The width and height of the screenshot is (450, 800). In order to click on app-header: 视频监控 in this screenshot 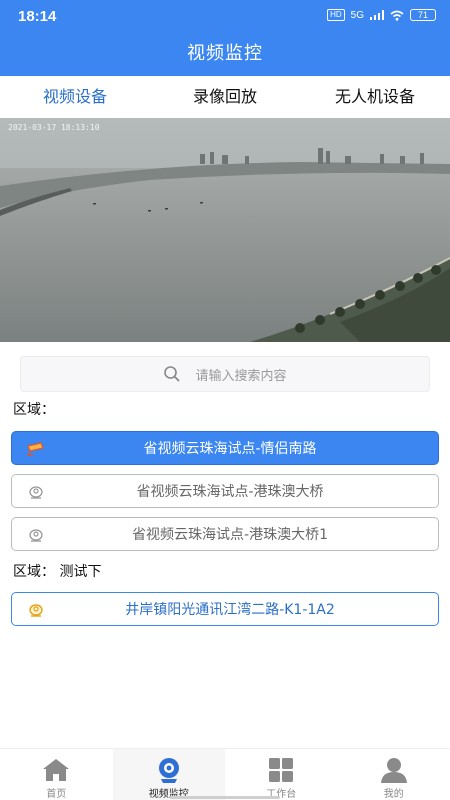, I will do `click(225, 55)`.